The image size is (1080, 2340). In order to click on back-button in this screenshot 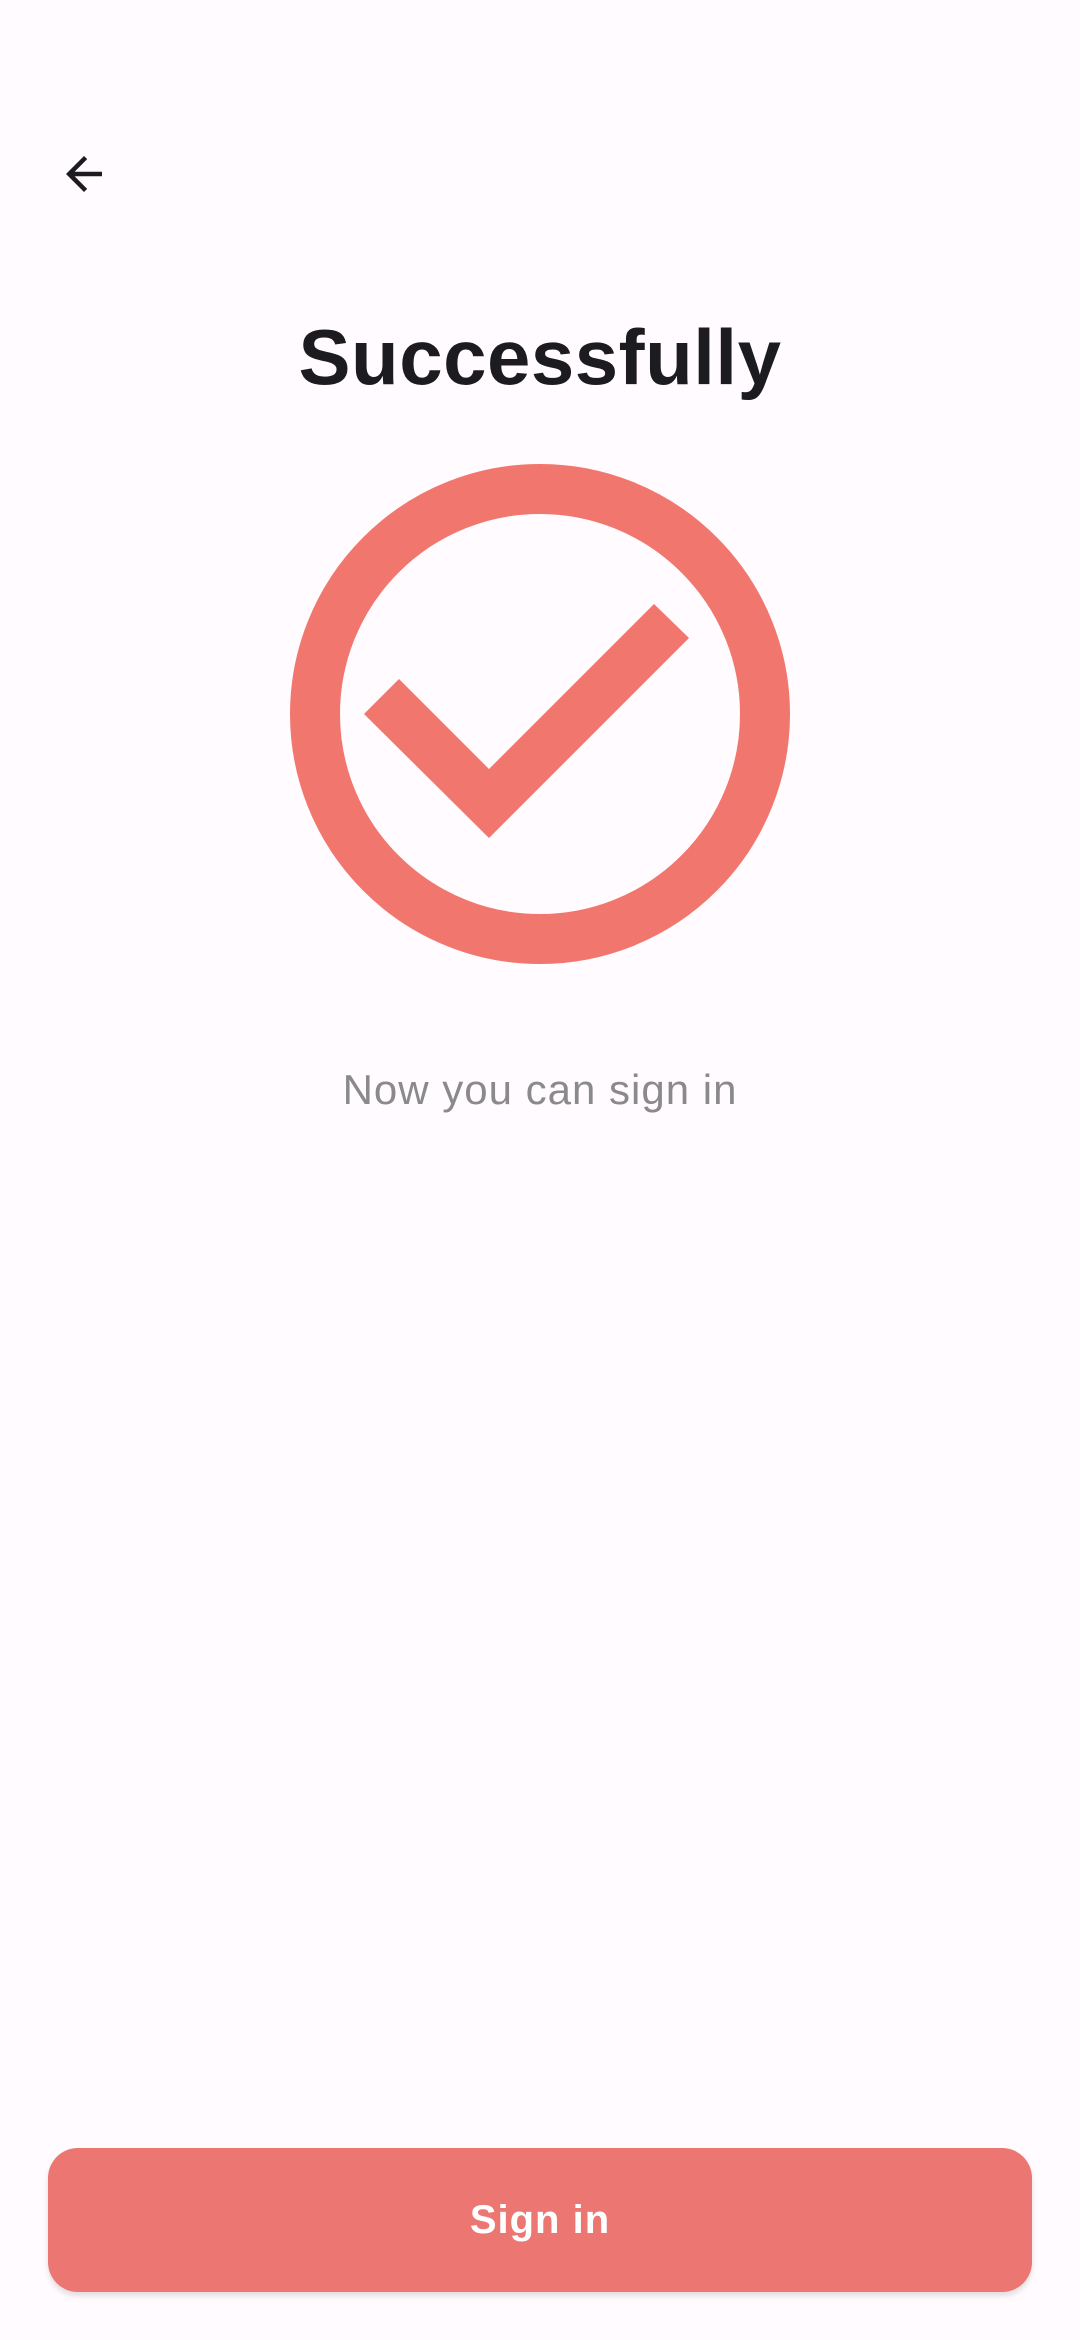, I will do `click(84, 174)`.